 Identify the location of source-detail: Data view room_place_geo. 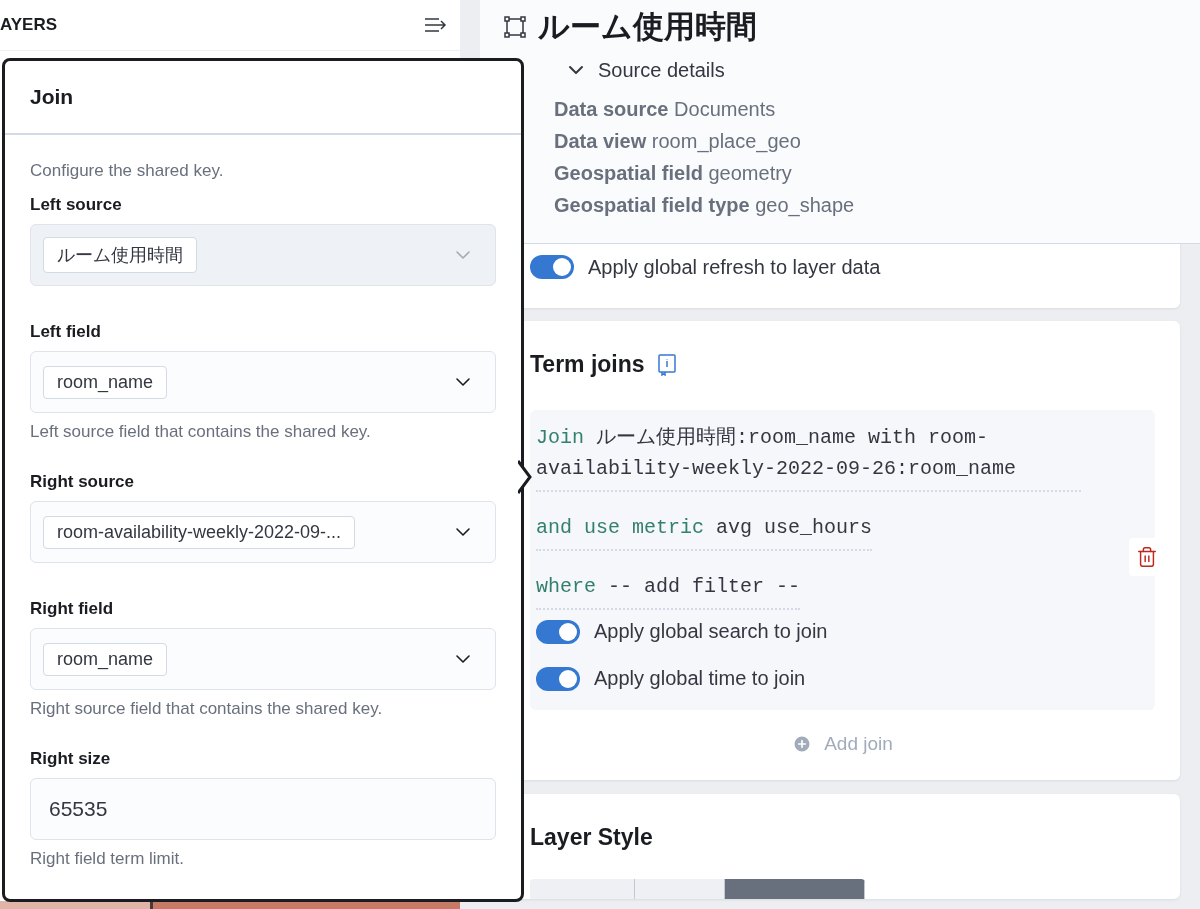
(678, 141).